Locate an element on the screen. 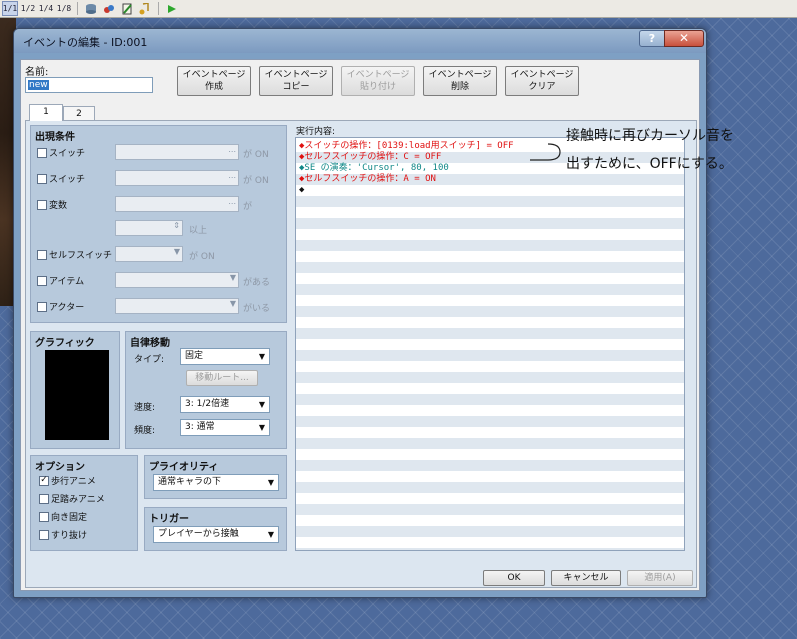 Image resolution: width=797 pixels, height=639 pixels. top-toolbar: 1/1 1/2 1/4 1/8 is located at coordinates (398, 9).